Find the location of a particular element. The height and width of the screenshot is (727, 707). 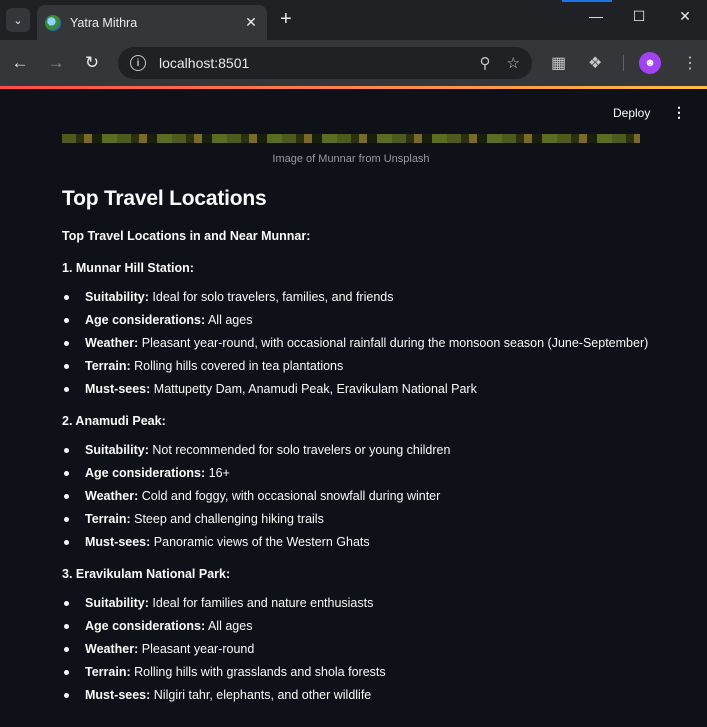

list-item: Age considerations: 16+ is located at coordinates (362, 473).